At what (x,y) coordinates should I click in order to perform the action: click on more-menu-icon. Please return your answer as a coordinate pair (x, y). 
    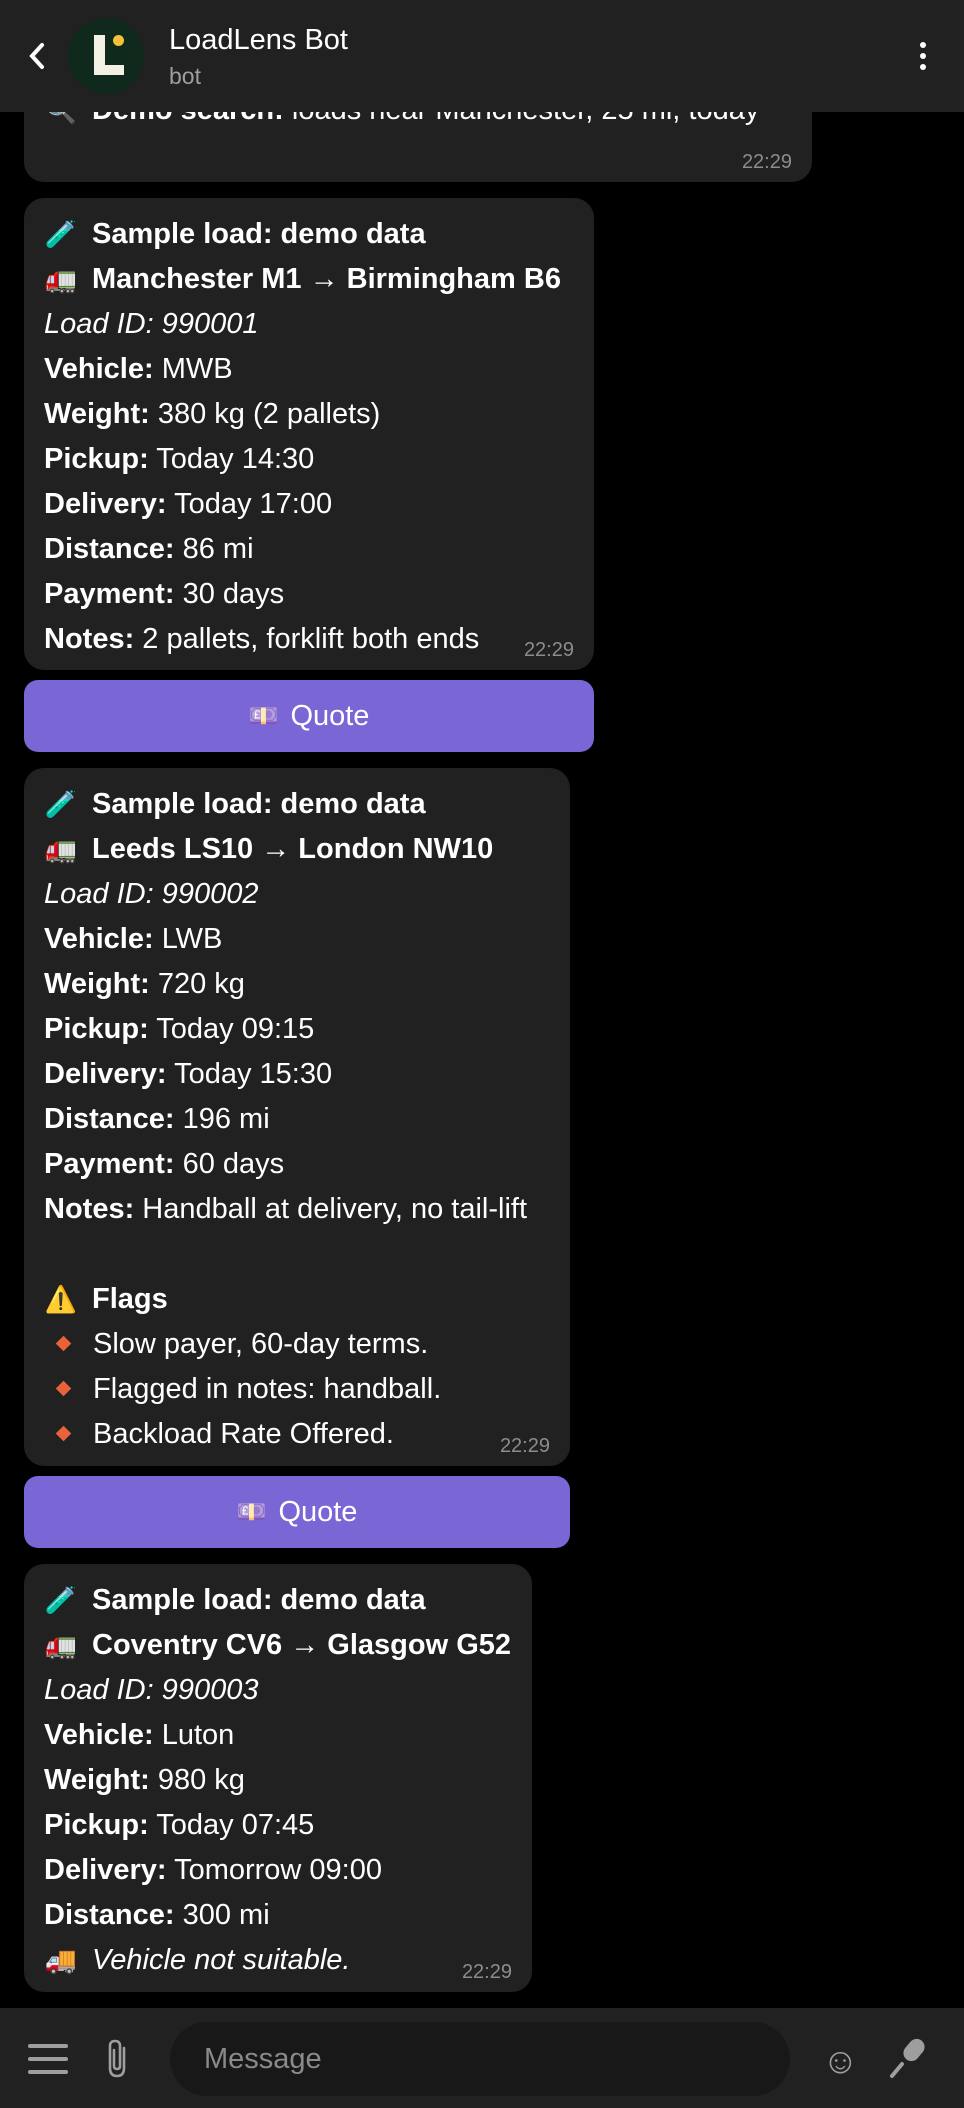
    Looking at the image, I should click on (923, 58).